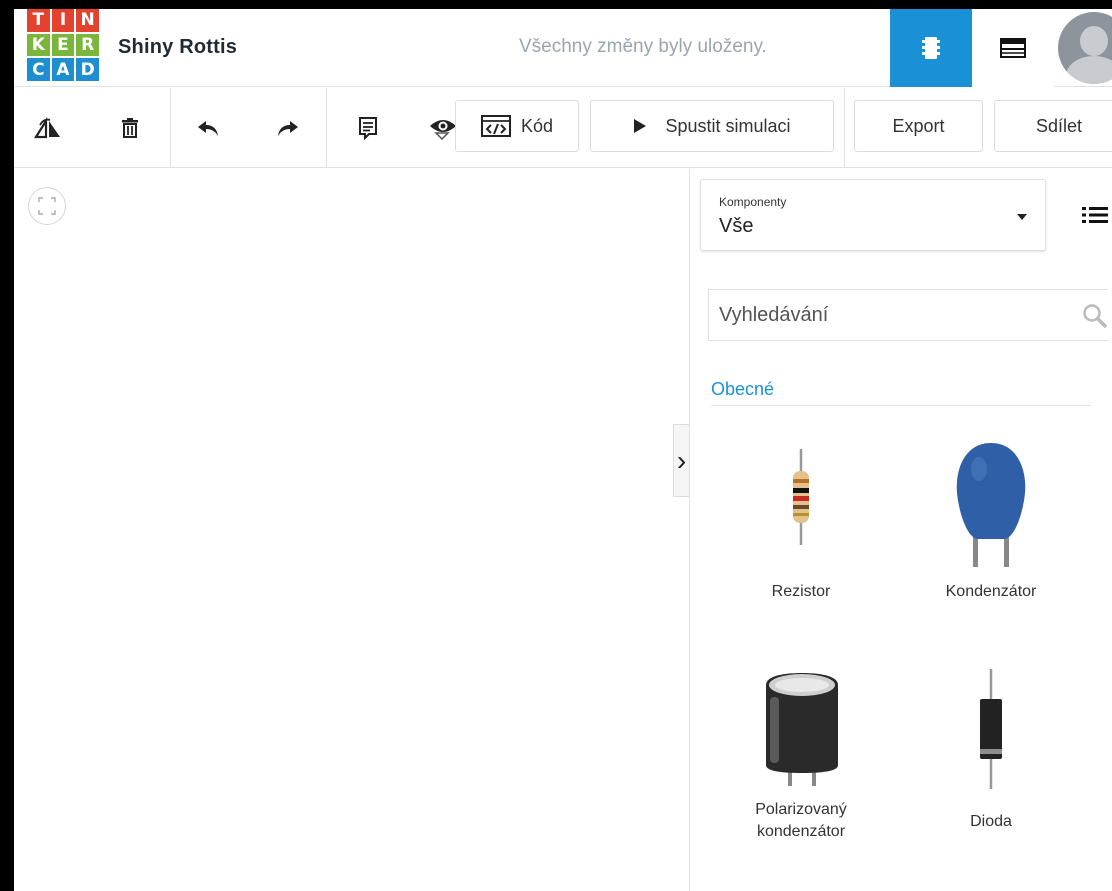 This screenshot has height=891, width=1112. I want to click on component-resistor: Rezistor, so click(801, 529).